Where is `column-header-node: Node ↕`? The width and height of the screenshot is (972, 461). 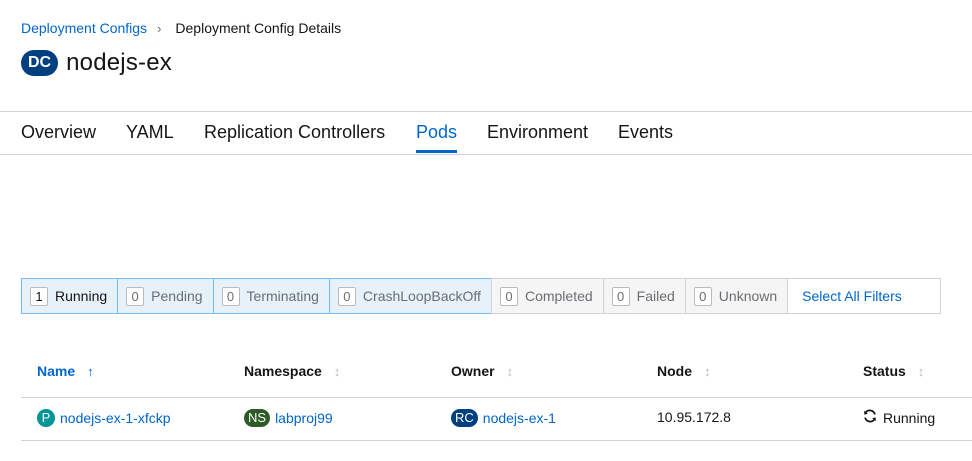
column-header-node: Node ↕ is located at coordinates (684, 371).